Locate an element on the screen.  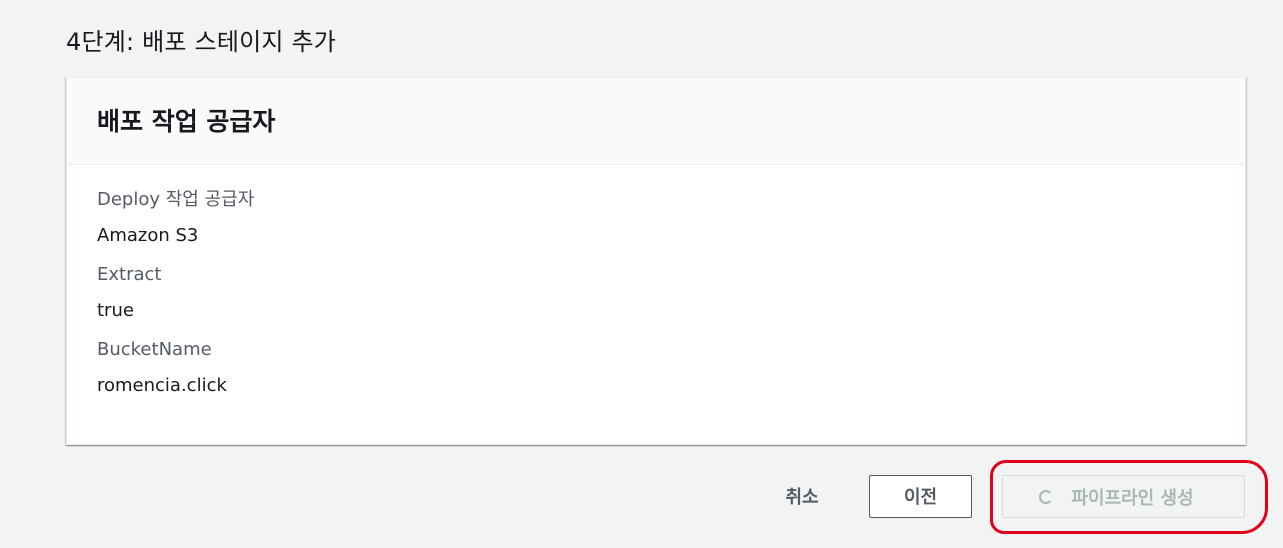
field-bucket-name: BucketName romencia.click is located at coordinates (671, 368).